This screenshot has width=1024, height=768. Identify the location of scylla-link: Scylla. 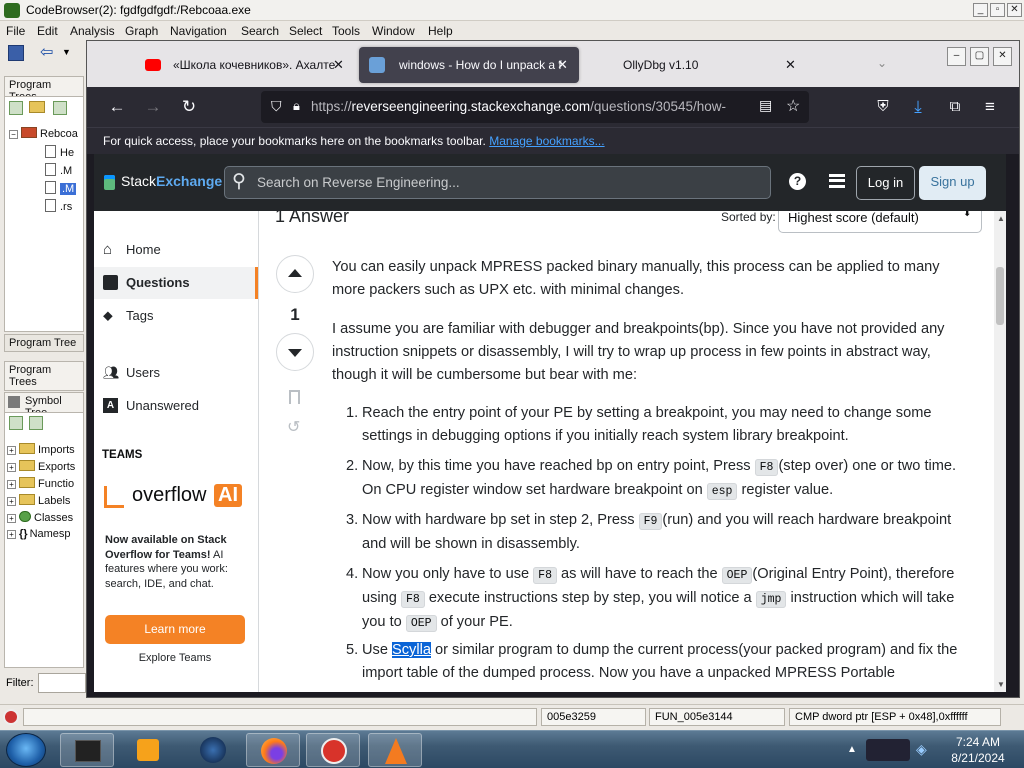
(411, 650).